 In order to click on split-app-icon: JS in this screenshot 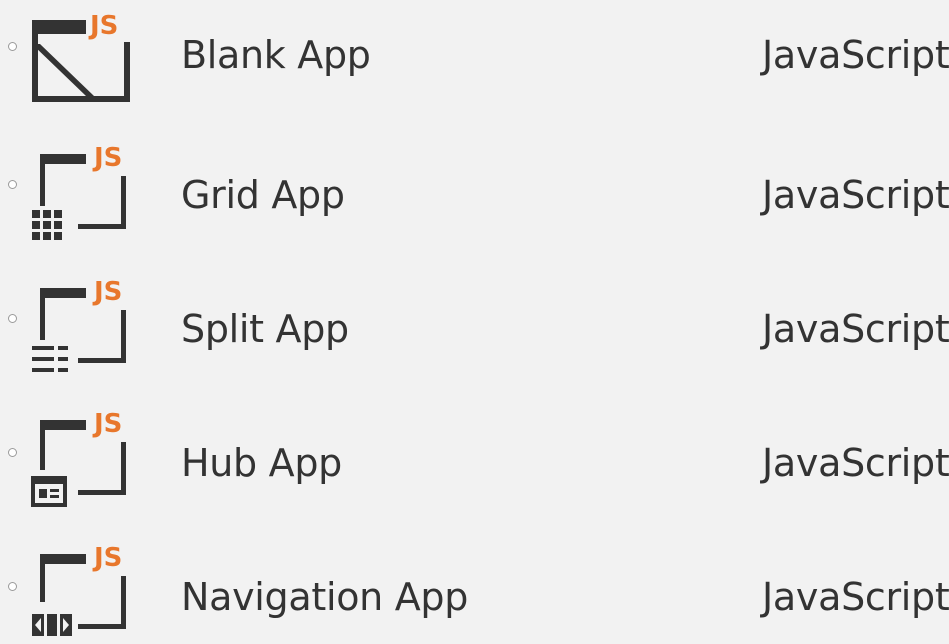, I will do `click(80, 321)`.